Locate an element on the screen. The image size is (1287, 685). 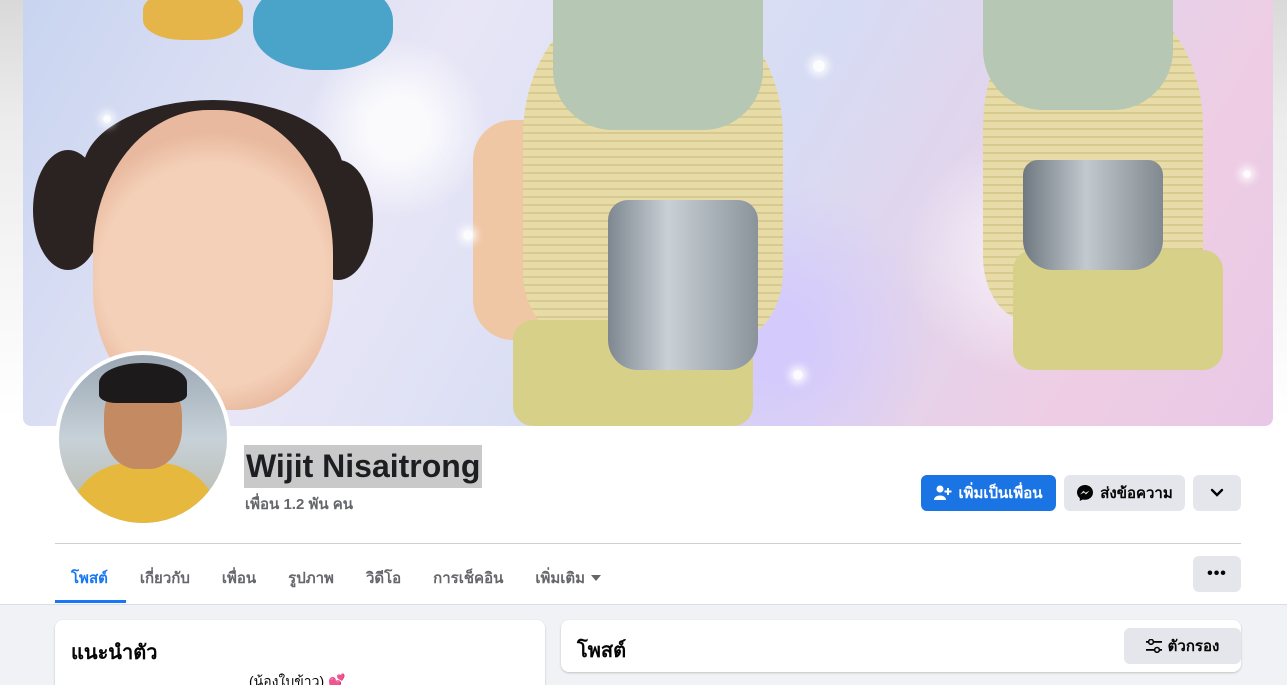
tab-photos: รูปภาพ is located at coordinates (311, 578).